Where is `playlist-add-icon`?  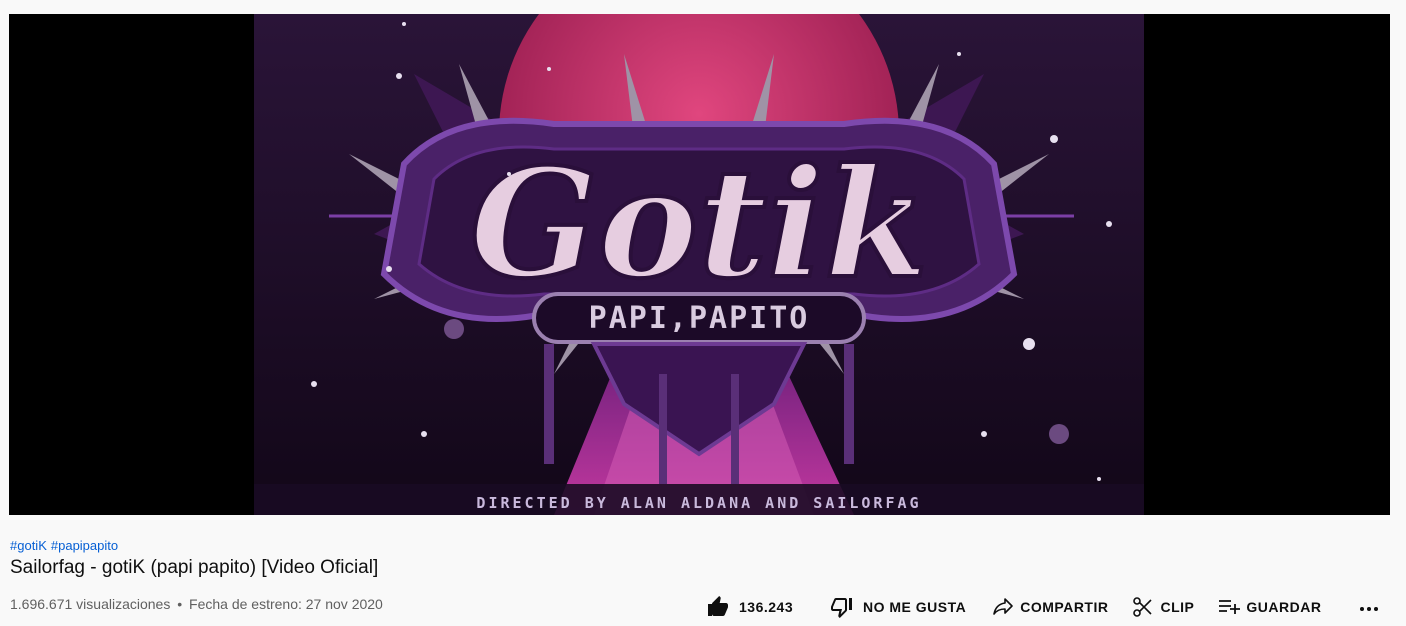 playlist-add-icon is located at coordinates (1229, 607).